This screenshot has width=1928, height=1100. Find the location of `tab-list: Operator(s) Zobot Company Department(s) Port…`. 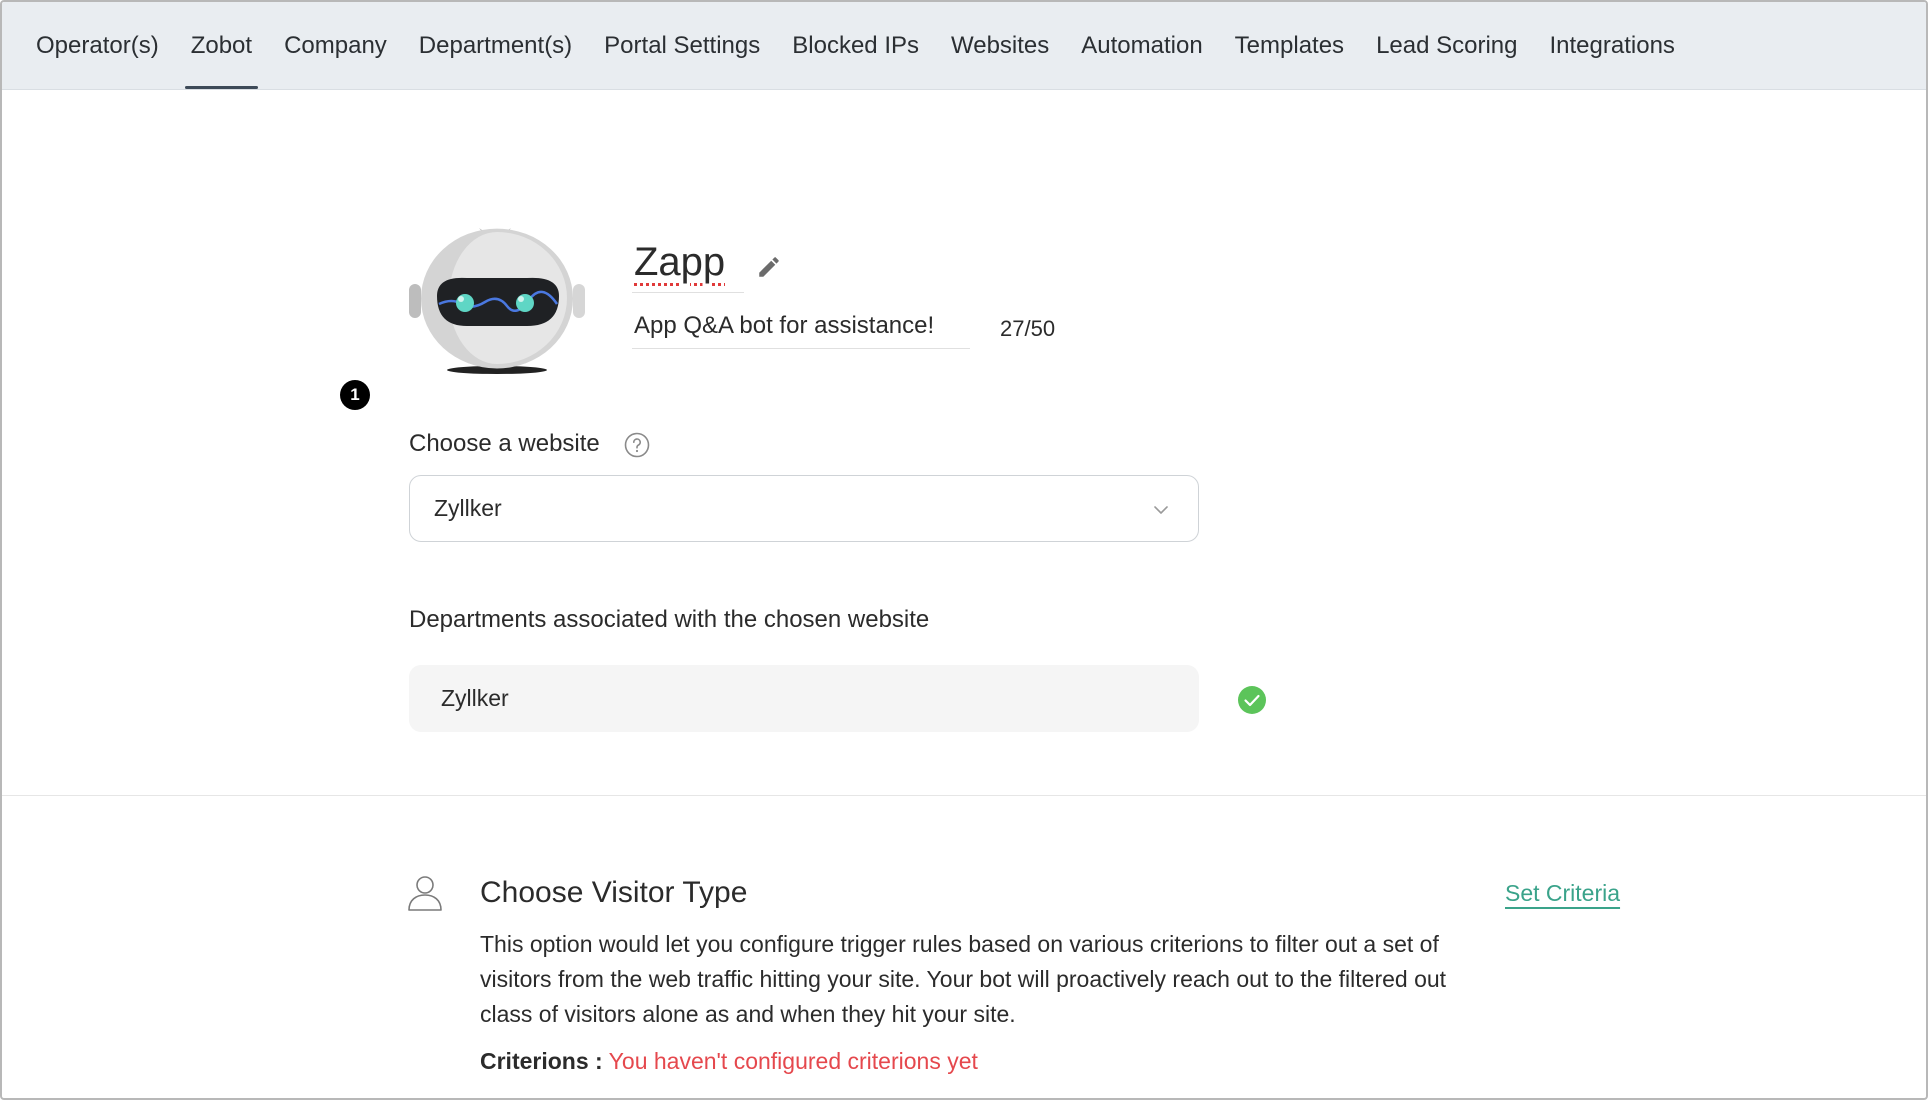

tab-list: Operator(s) Zobot Company Department(s) Port… is located at coordinates (964, 45).